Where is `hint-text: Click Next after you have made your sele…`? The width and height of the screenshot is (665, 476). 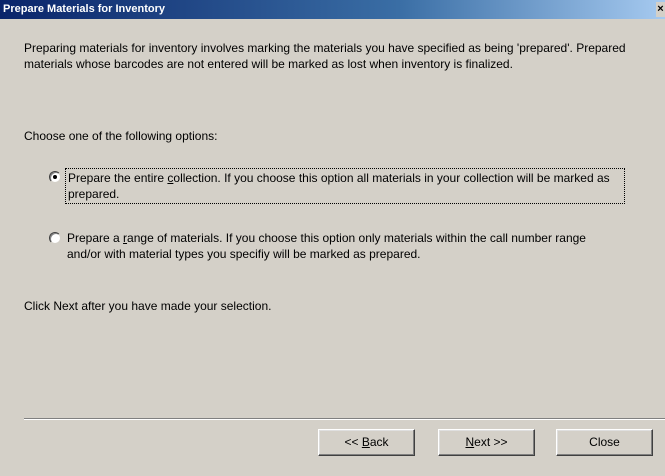
hint-text: Click Next after you have made your sele… is located at coordinates (148, 306).